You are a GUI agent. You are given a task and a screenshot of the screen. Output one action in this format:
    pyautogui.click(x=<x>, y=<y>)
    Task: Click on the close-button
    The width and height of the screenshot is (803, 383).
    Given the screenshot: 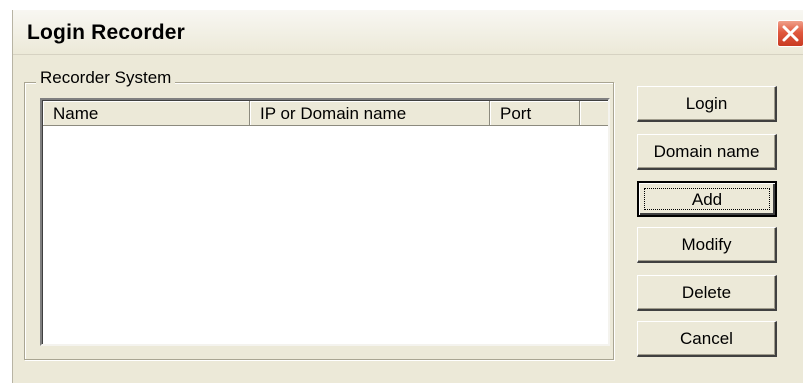 What is the action you would take?
    pyautogui.click(x=790, y=33)
    